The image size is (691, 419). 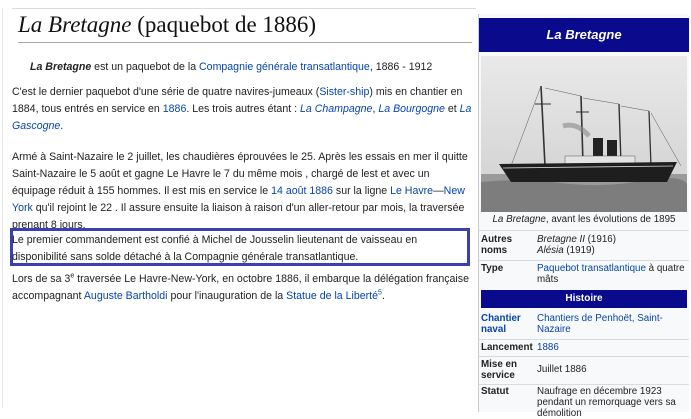 I want to click on link-compagnie-generale-transatlantique: Compagnie générale transatlantique, so click(x=284, y=67).